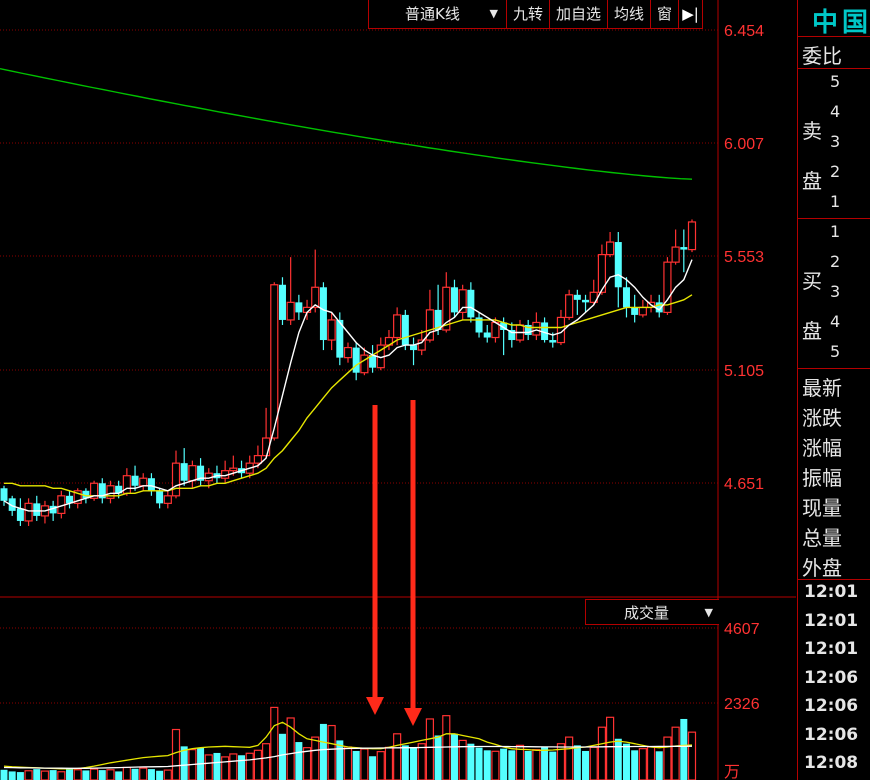  What do you see at coordinates (822, 418) in the screenshot?
I see `quote-stat-label: 涨跌` at bounding box center [822, 418].